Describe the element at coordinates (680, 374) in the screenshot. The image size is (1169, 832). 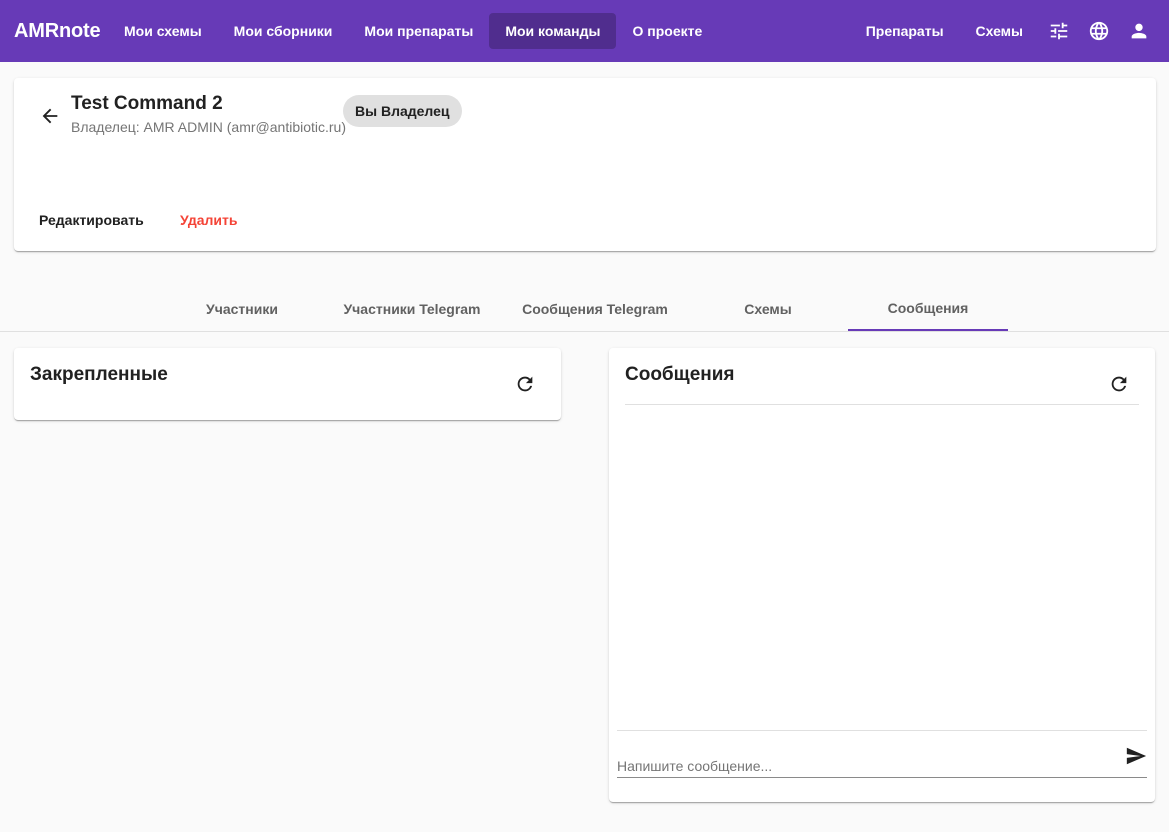
I see `messages-title: Сообщения` at that location.